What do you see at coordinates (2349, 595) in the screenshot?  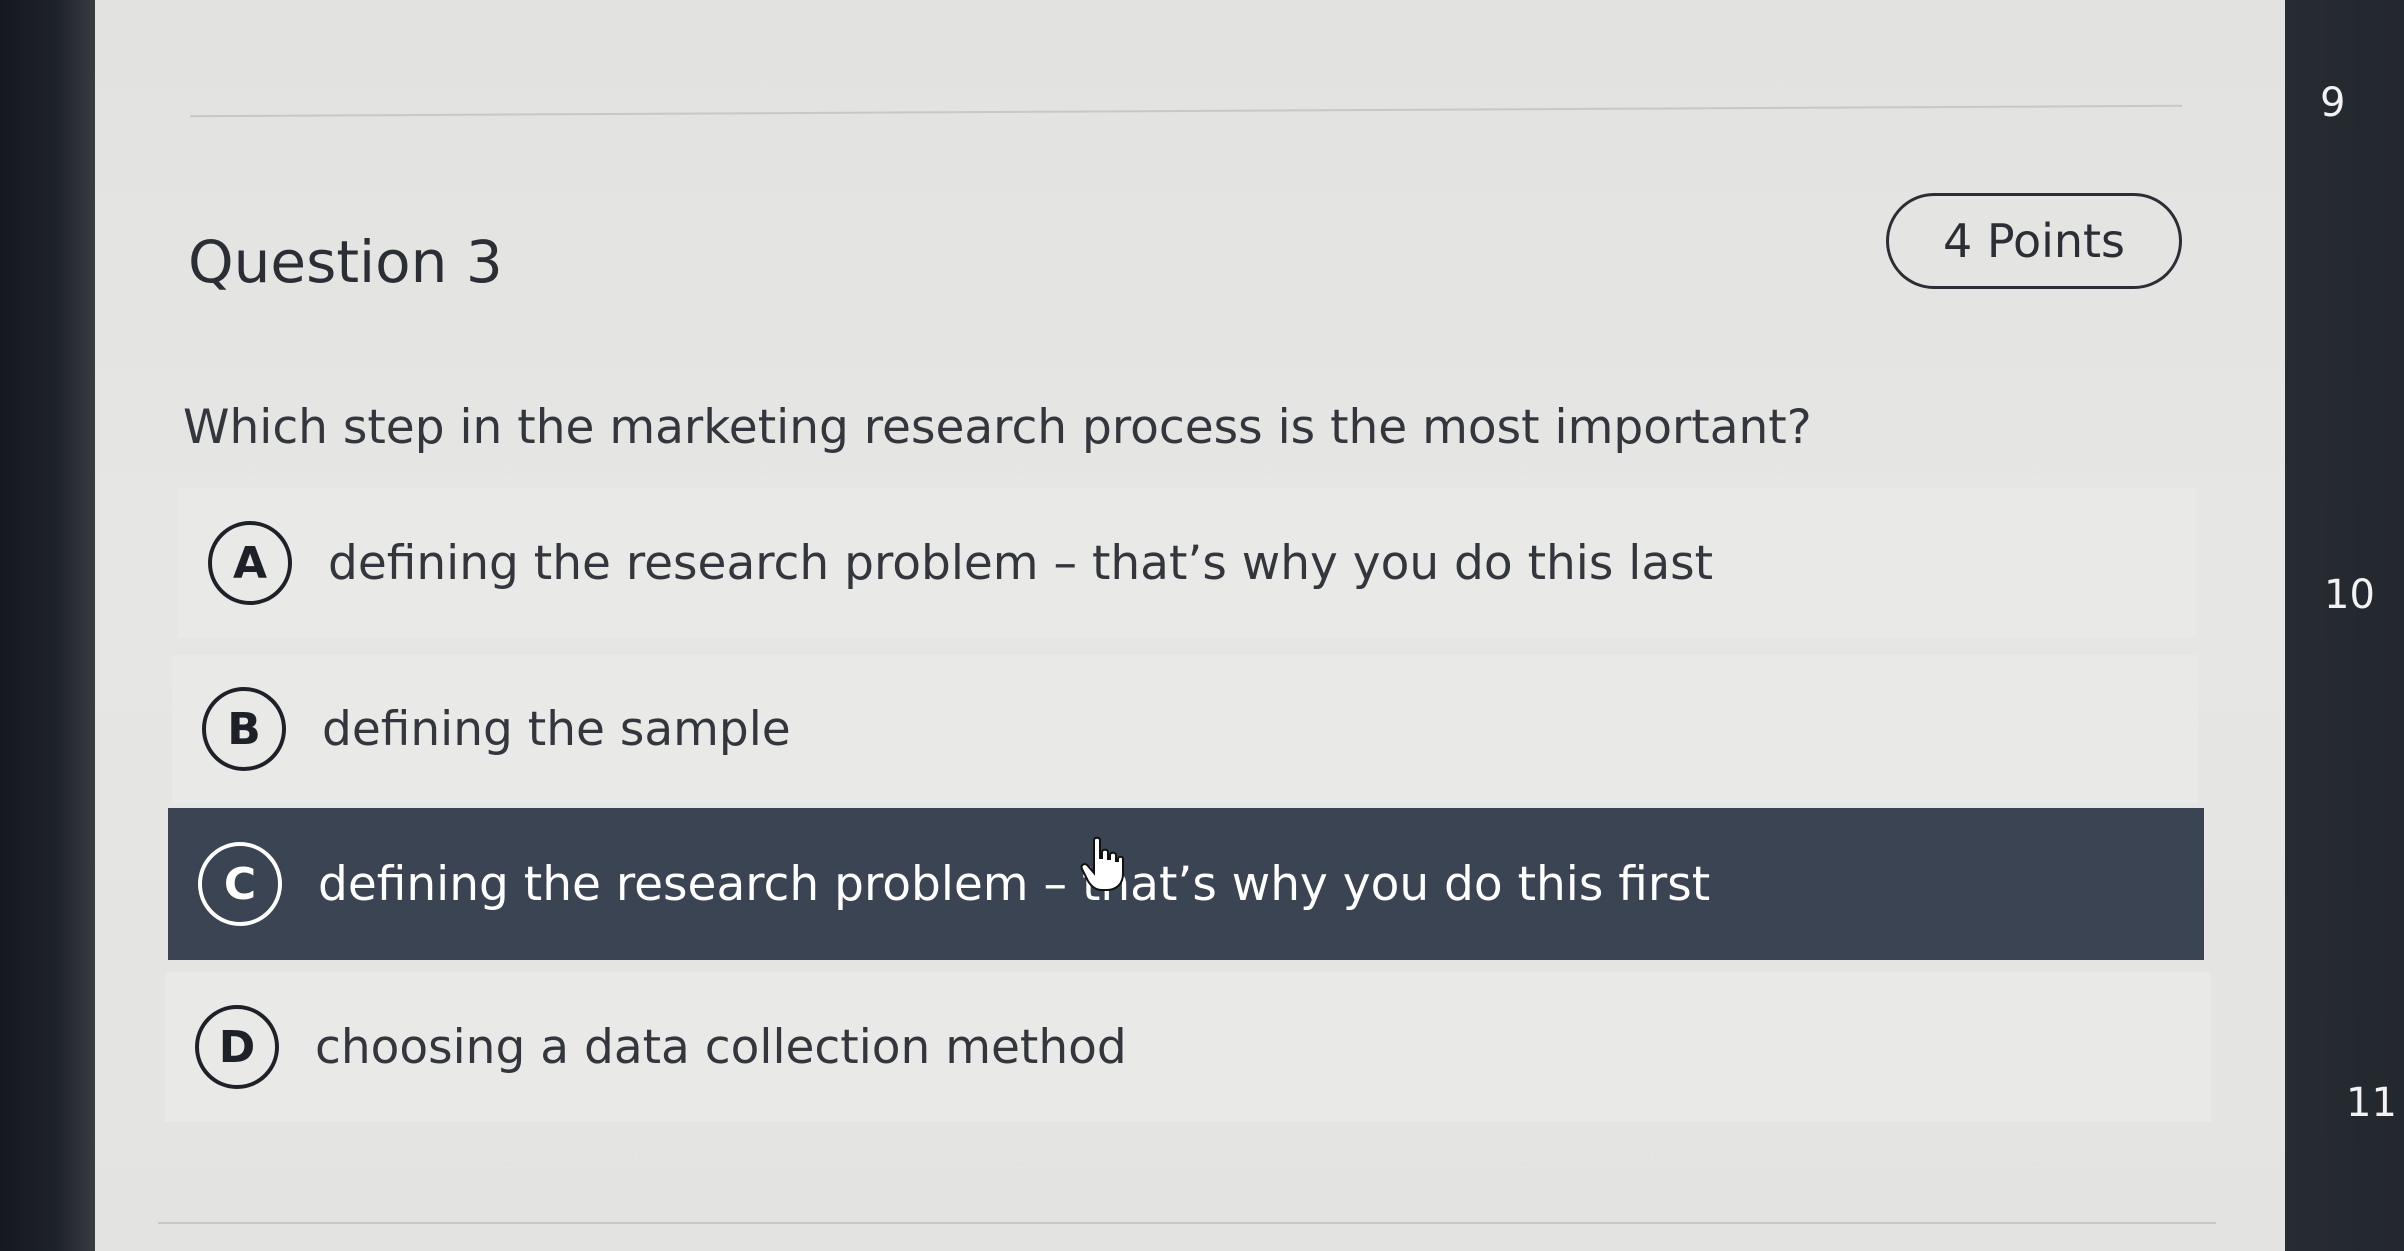 I see `nav-question-10: 10` at bounding box center [2349, 595].